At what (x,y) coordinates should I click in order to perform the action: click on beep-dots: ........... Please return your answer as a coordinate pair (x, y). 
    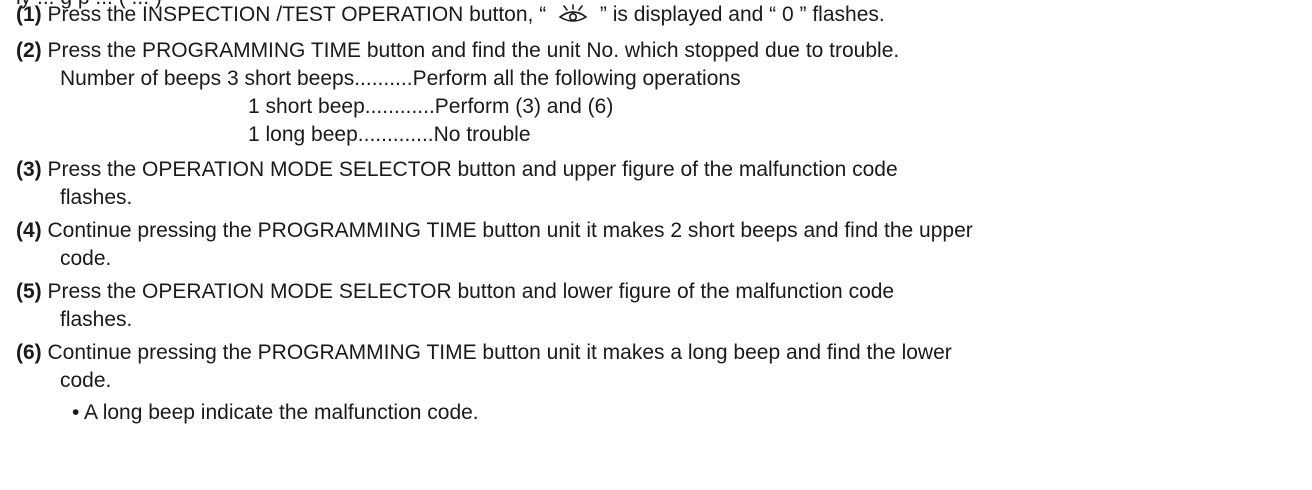
    Looking at the image, I should click on (383, 78).